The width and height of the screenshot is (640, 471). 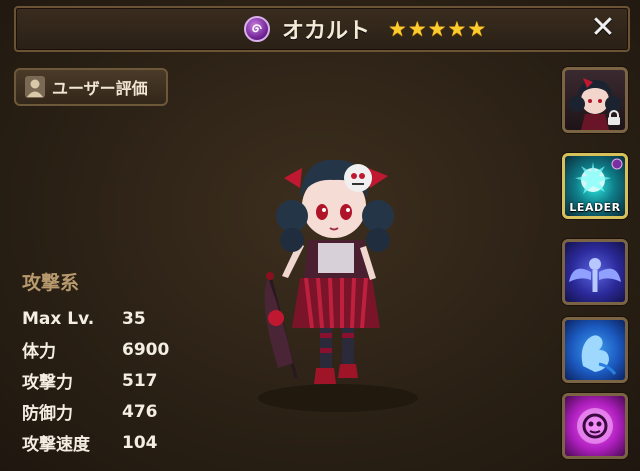 I want to click on stat-label: 攻撃速度, so click(x=56, y=445).